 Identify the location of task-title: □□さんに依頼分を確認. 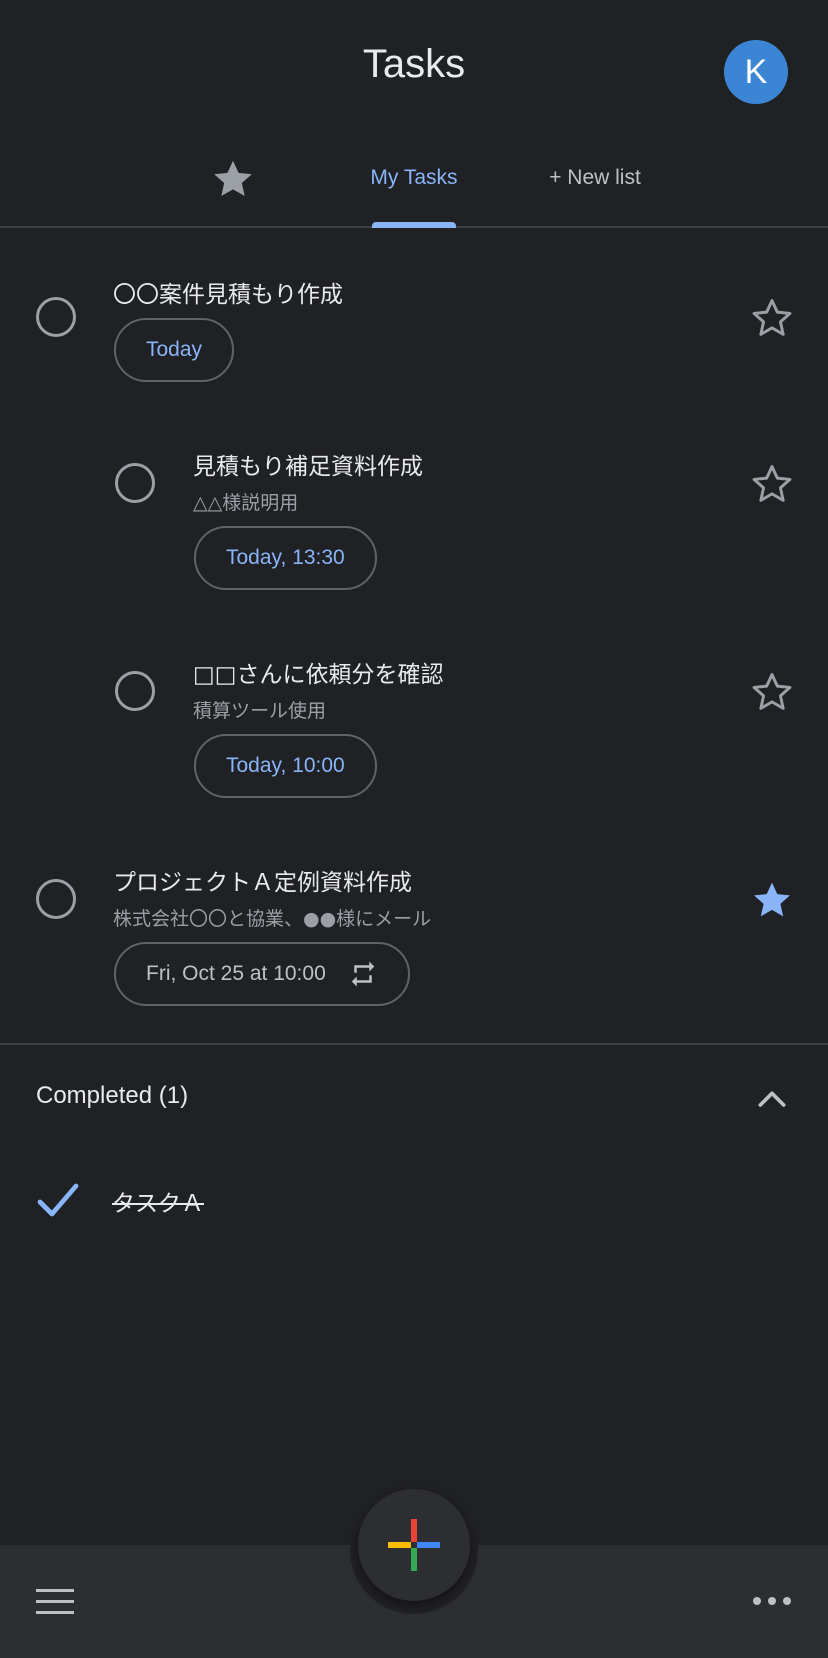
(318, 675).